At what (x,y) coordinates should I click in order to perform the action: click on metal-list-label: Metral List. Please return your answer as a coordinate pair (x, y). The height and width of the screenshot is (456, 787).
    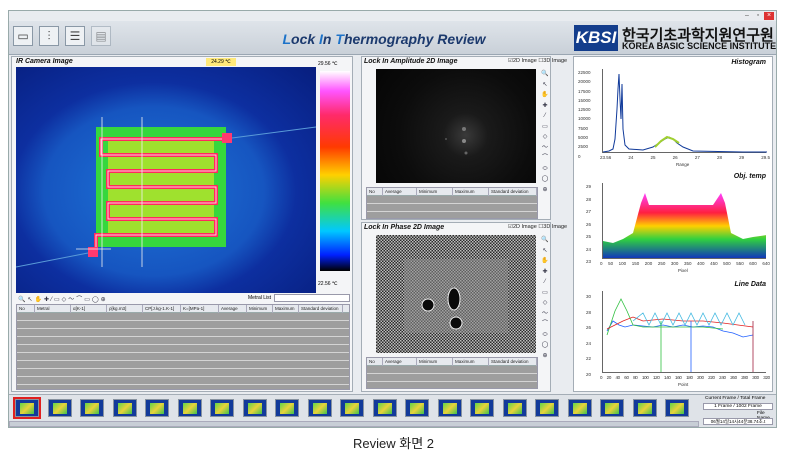
    Looking at the image, I should click on (260, 298).